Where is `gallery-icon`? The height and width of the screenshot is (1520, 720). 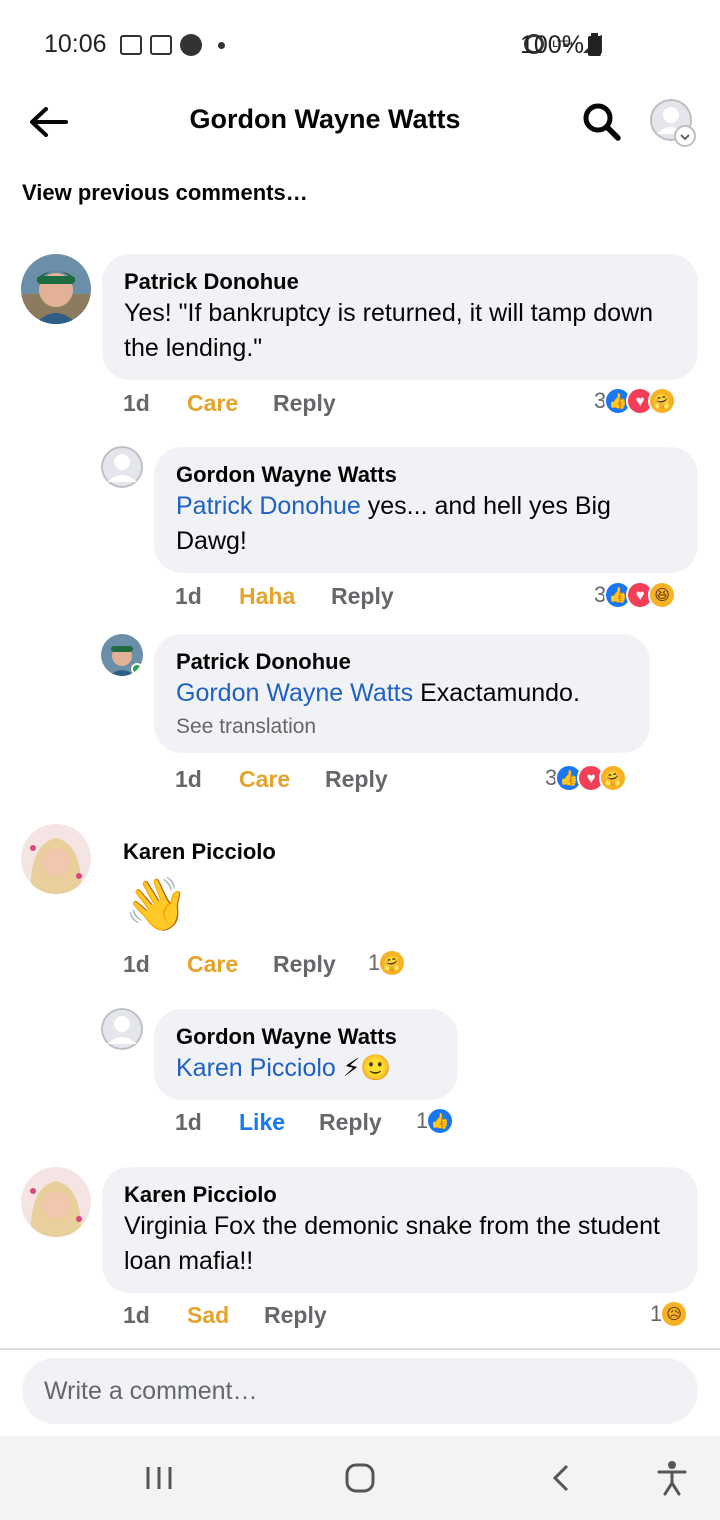
gallery-icon is located at coordinates (131, 45).